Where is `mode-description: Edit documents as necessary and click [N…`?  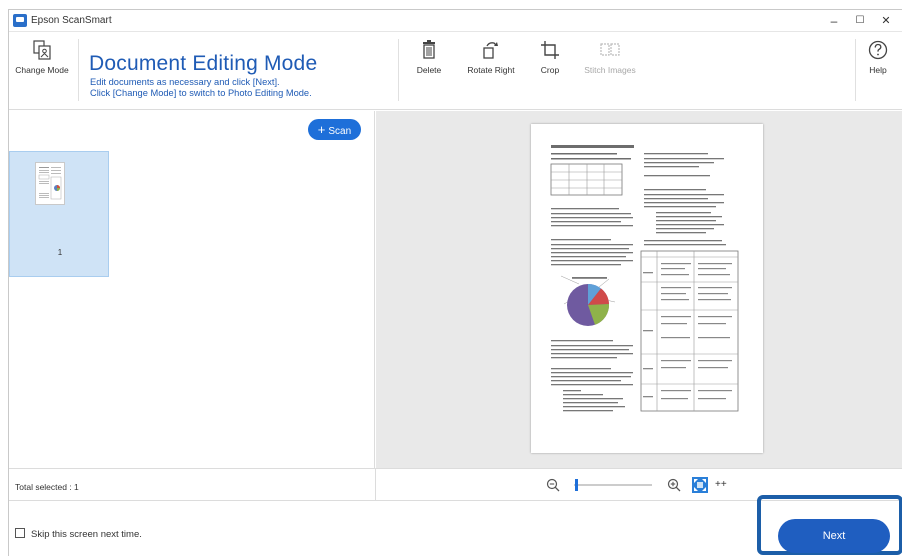 mode-description: Edit documents as necessary and click [N… is located at coordinates (201, 88).